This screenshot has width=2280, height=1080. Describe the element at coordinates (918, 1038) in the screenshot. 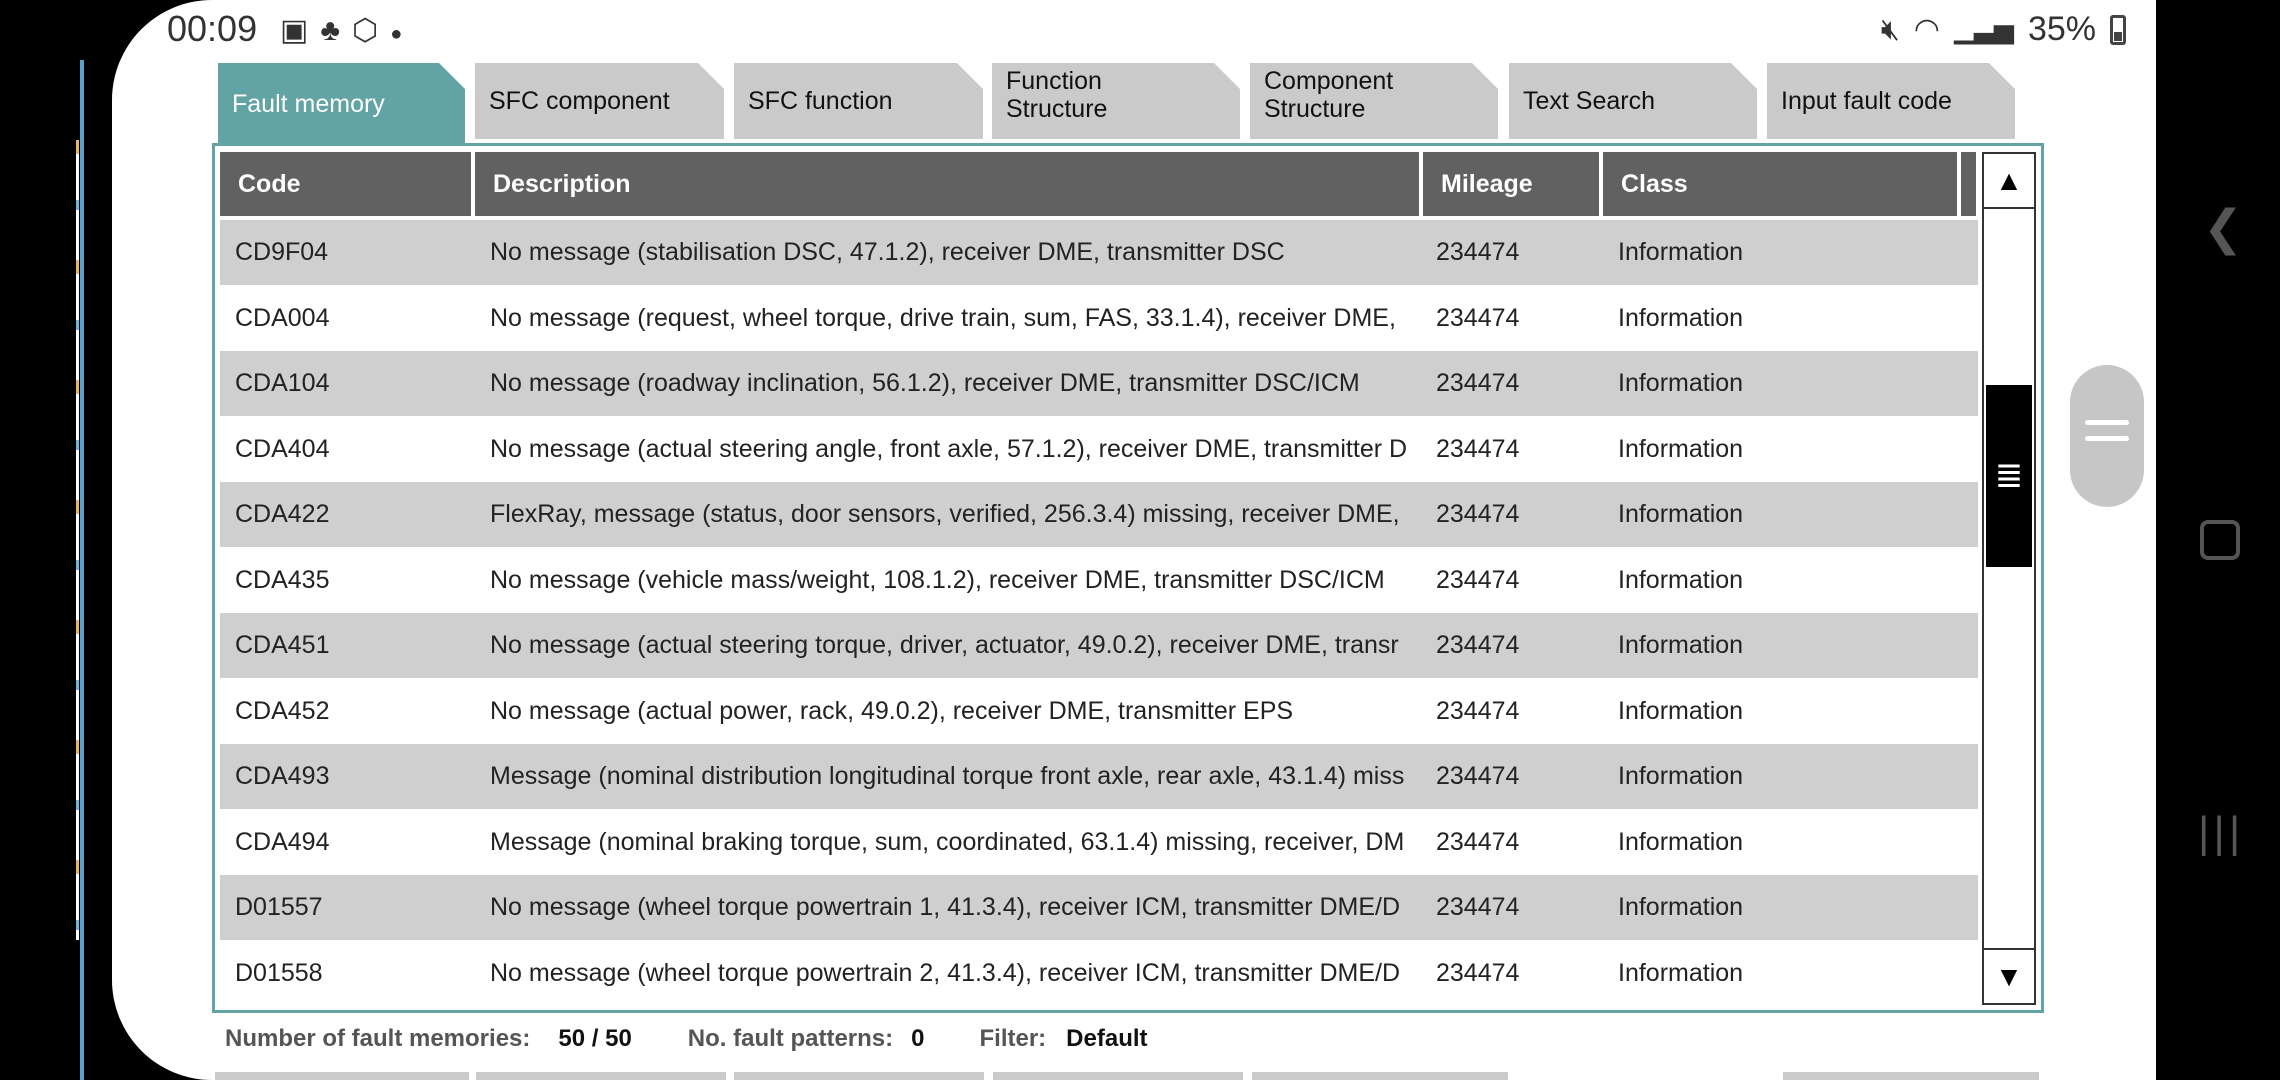

I see `fault-patterns-value: 0` at that location.